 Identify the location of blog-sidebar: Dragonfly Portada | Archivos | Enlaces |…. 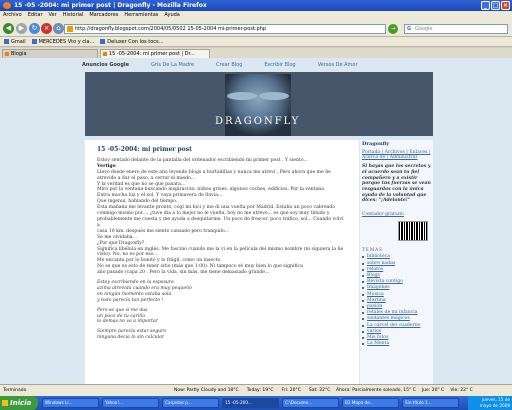
(396, 262).